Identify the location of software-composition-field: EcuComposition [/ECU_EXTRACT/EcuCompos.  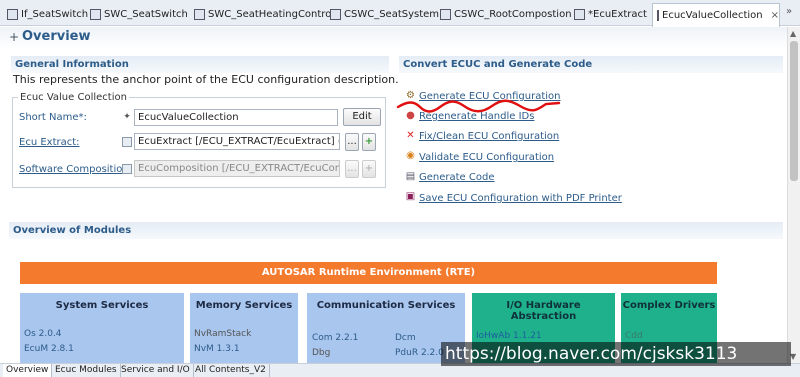
(237, 168).